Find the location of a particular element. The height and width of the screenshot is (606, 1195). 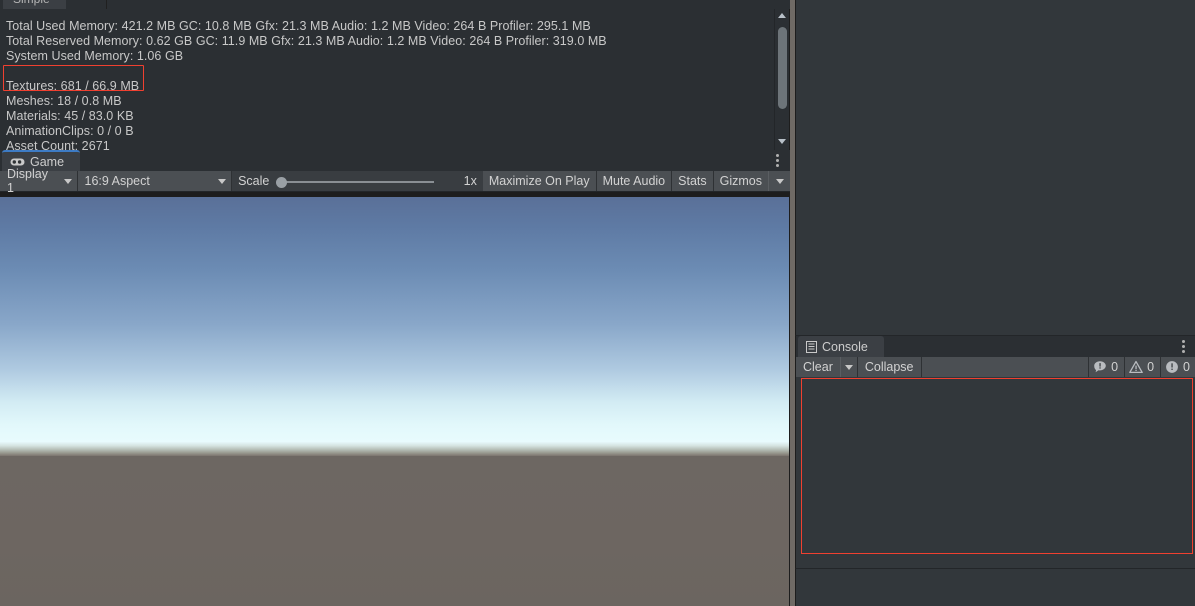

gizmos-label: Gizmos is located at coordinates (741, 181).